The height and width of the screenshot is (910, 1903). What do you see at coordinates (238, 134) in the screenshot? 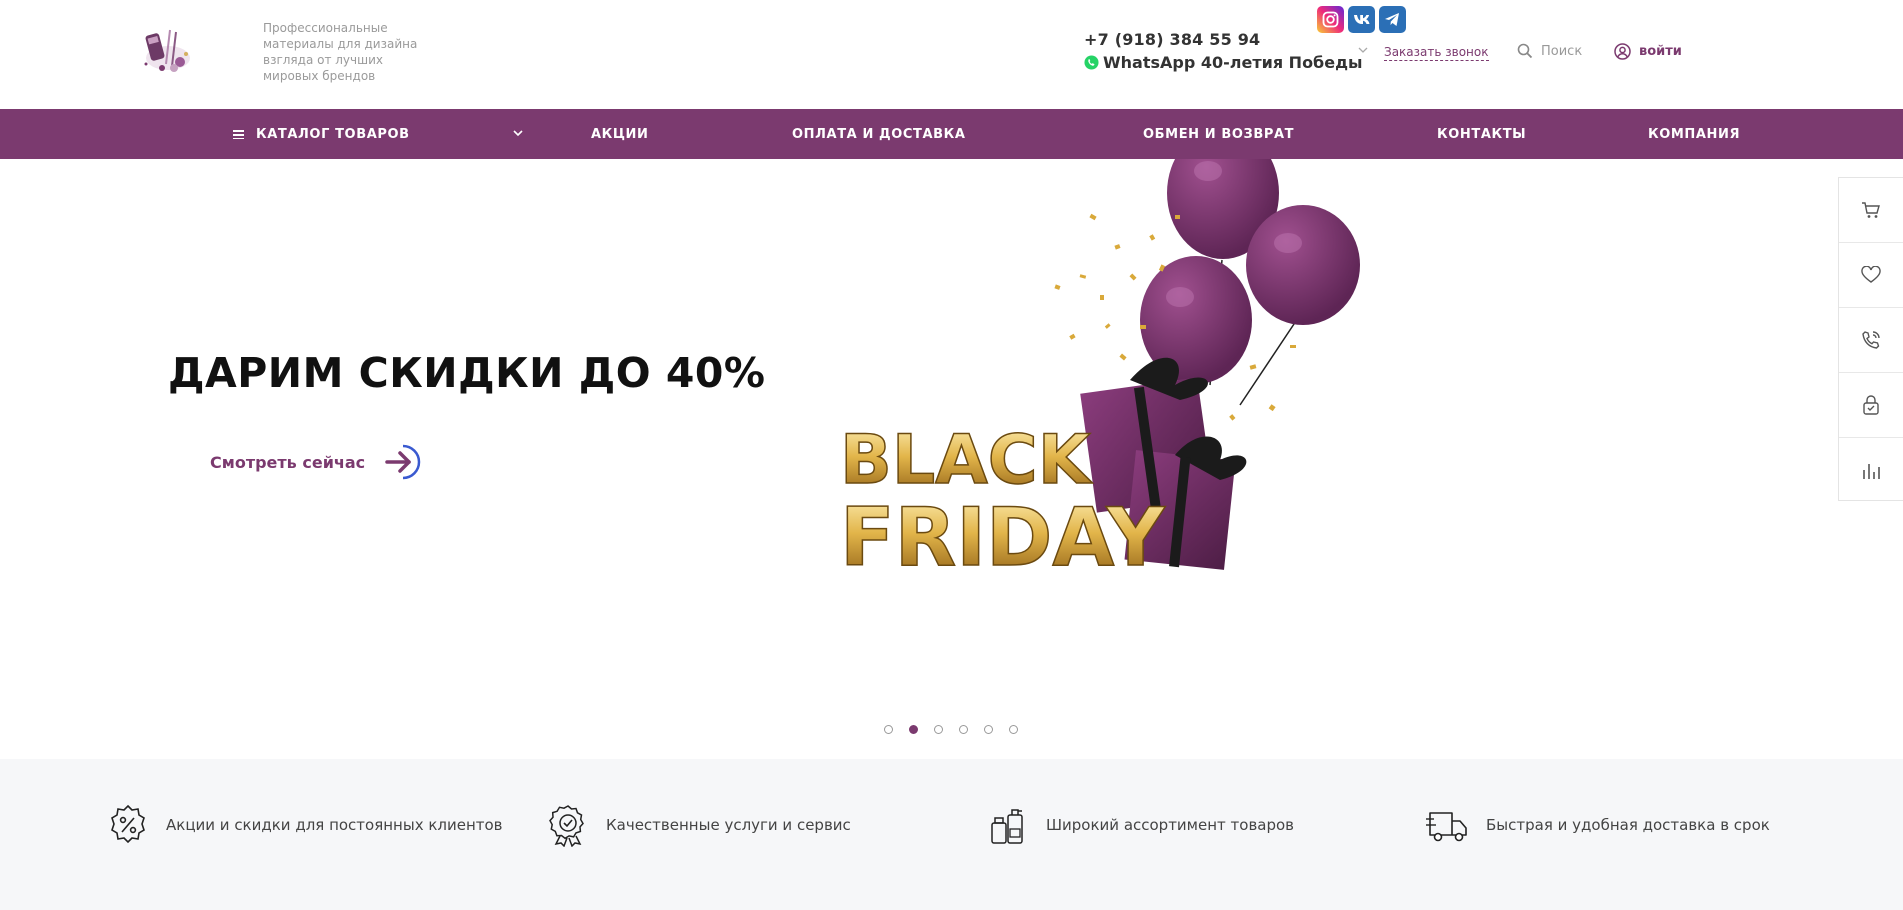
I see `burger-icon` at bounding box center [238, 134].